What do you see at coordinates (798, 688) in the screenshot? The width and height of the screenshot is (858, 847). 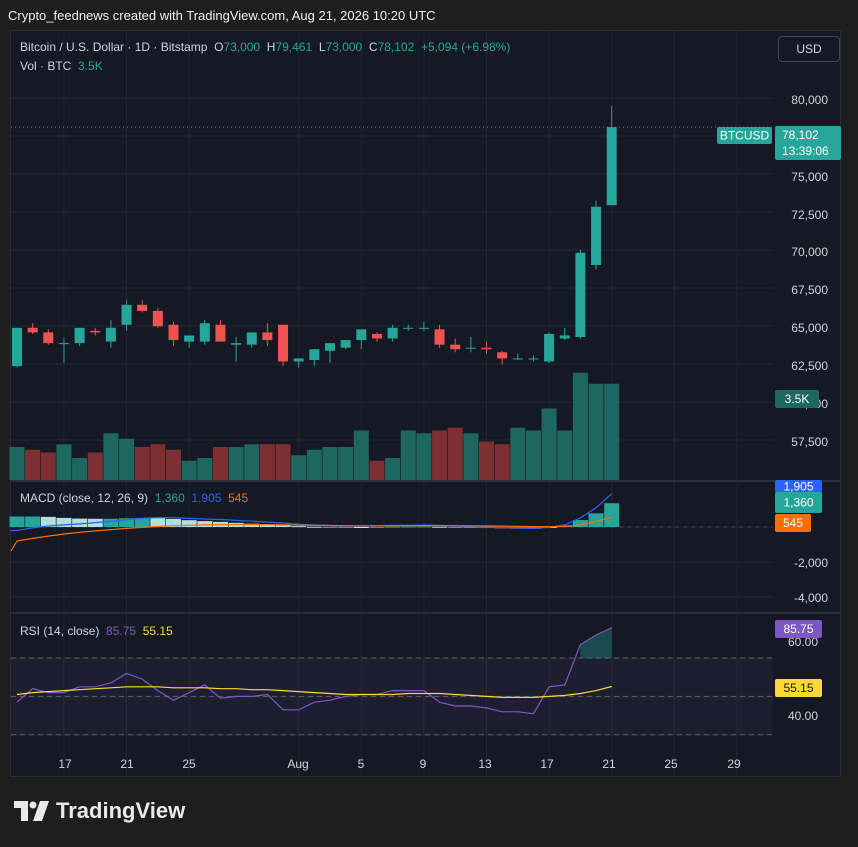 I see `rsi-ma-badge: 55.15` at bounding box center [798, 688].